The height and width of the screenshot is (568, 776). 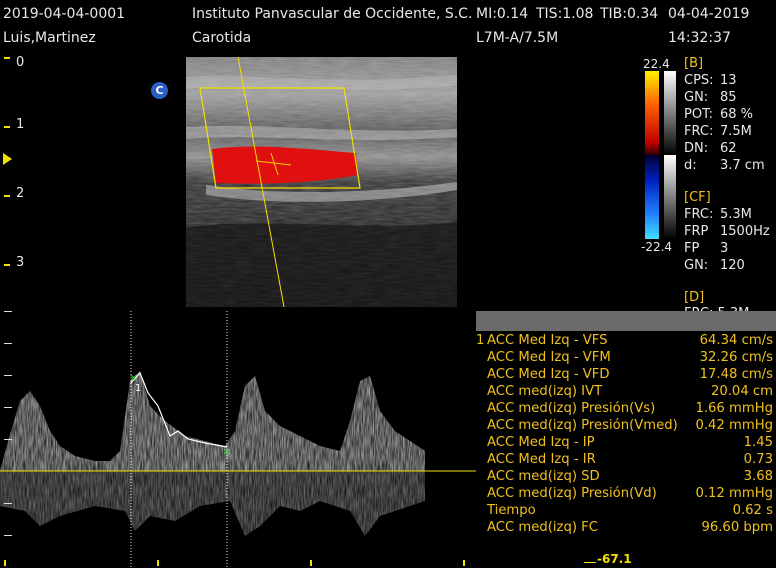 What do you see at coordinates (7, 159) in the screenshot?
I see `focus-marker-icon` at bounding box center [7, 159].